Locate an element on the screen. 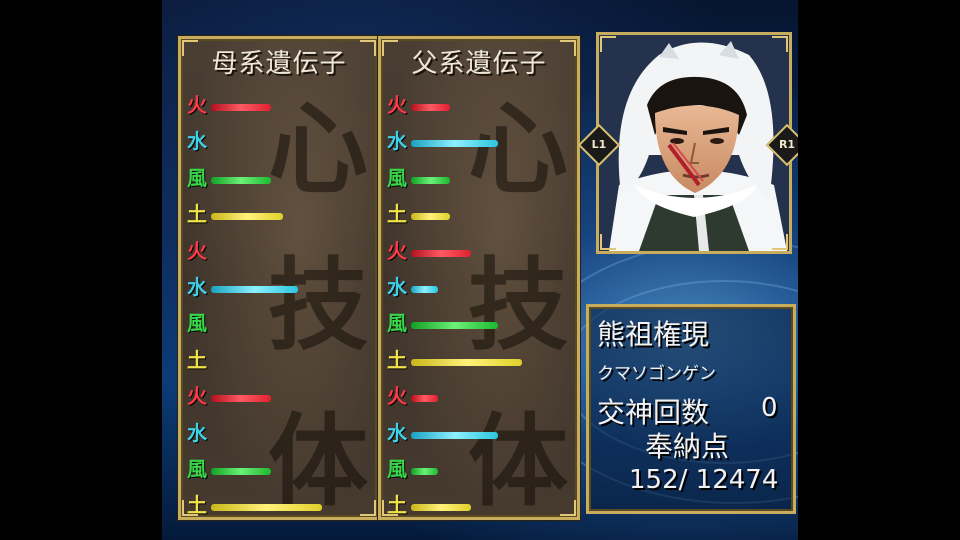  deity-info-box: 熊祖権現 クマソゴンゲン 交神回数 0 奉納点 152/ 12474 is located at coordinates (691, 409).